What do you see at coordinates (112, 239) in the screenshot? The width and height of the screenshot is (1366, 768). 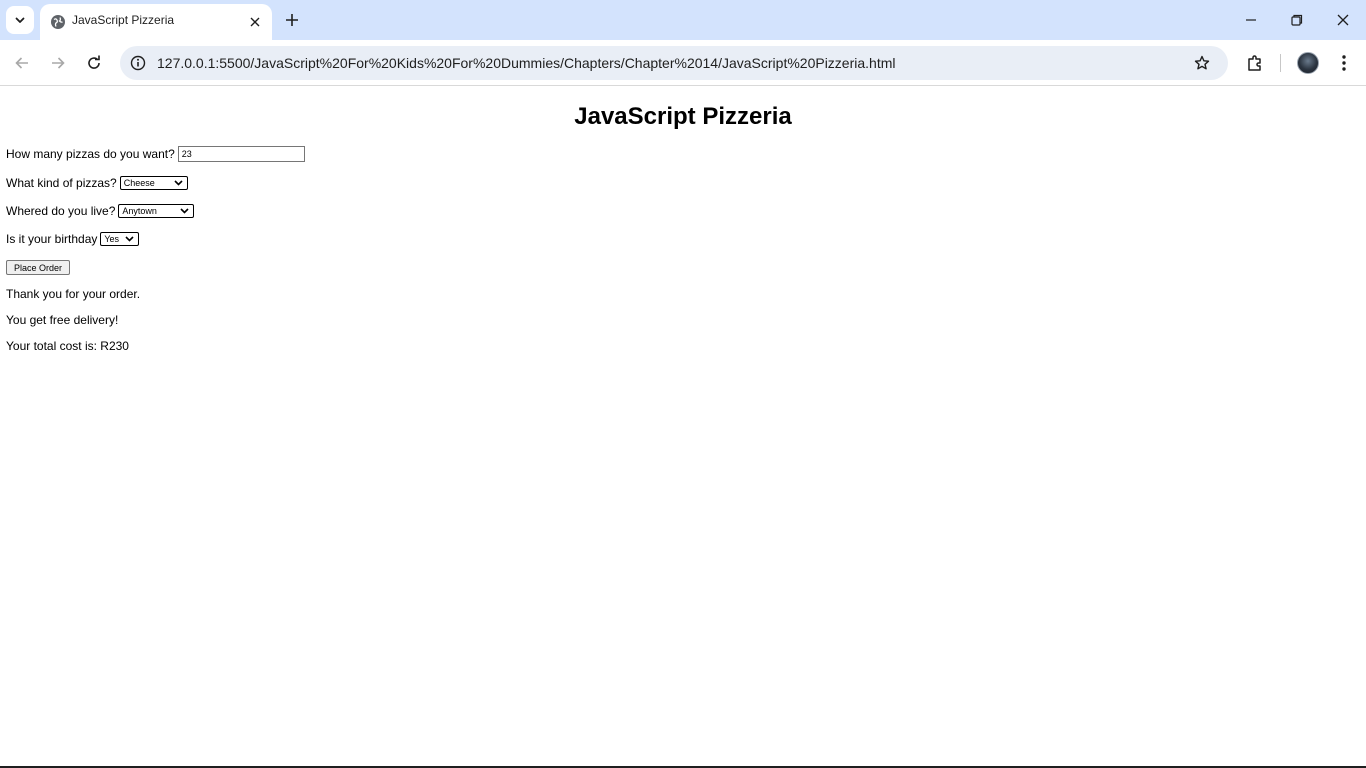 I see `birthday-selected: Yes` at bounding box center [112, 239].